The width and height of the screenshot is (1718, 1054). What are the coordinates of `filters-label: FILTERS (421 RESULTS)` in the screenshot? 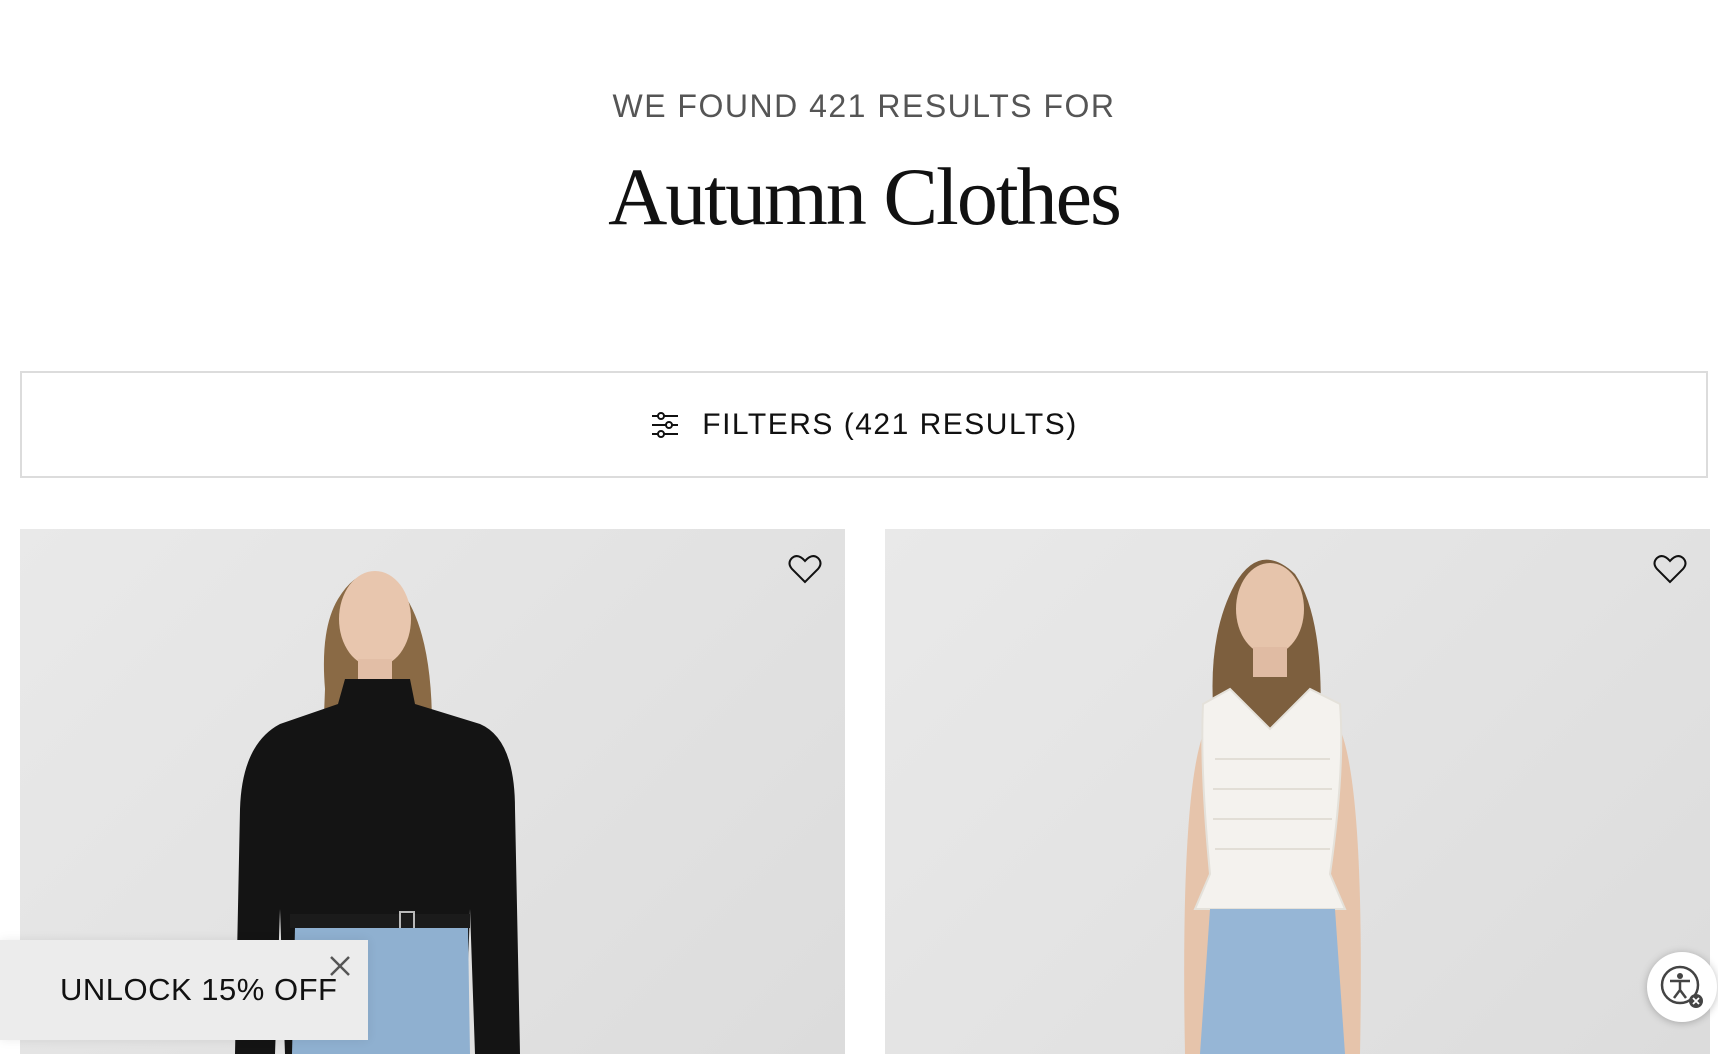 It's located at (890, 424).